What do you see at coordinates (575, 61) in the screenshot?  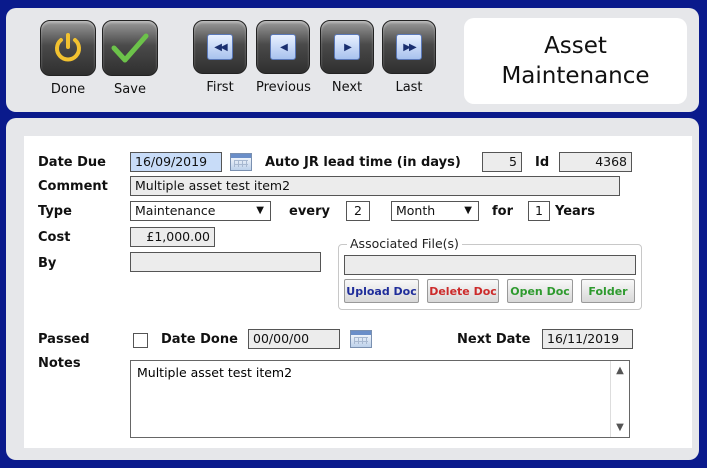 I see `page-title: Asset Maintenance` at bounding box center [575, 61].